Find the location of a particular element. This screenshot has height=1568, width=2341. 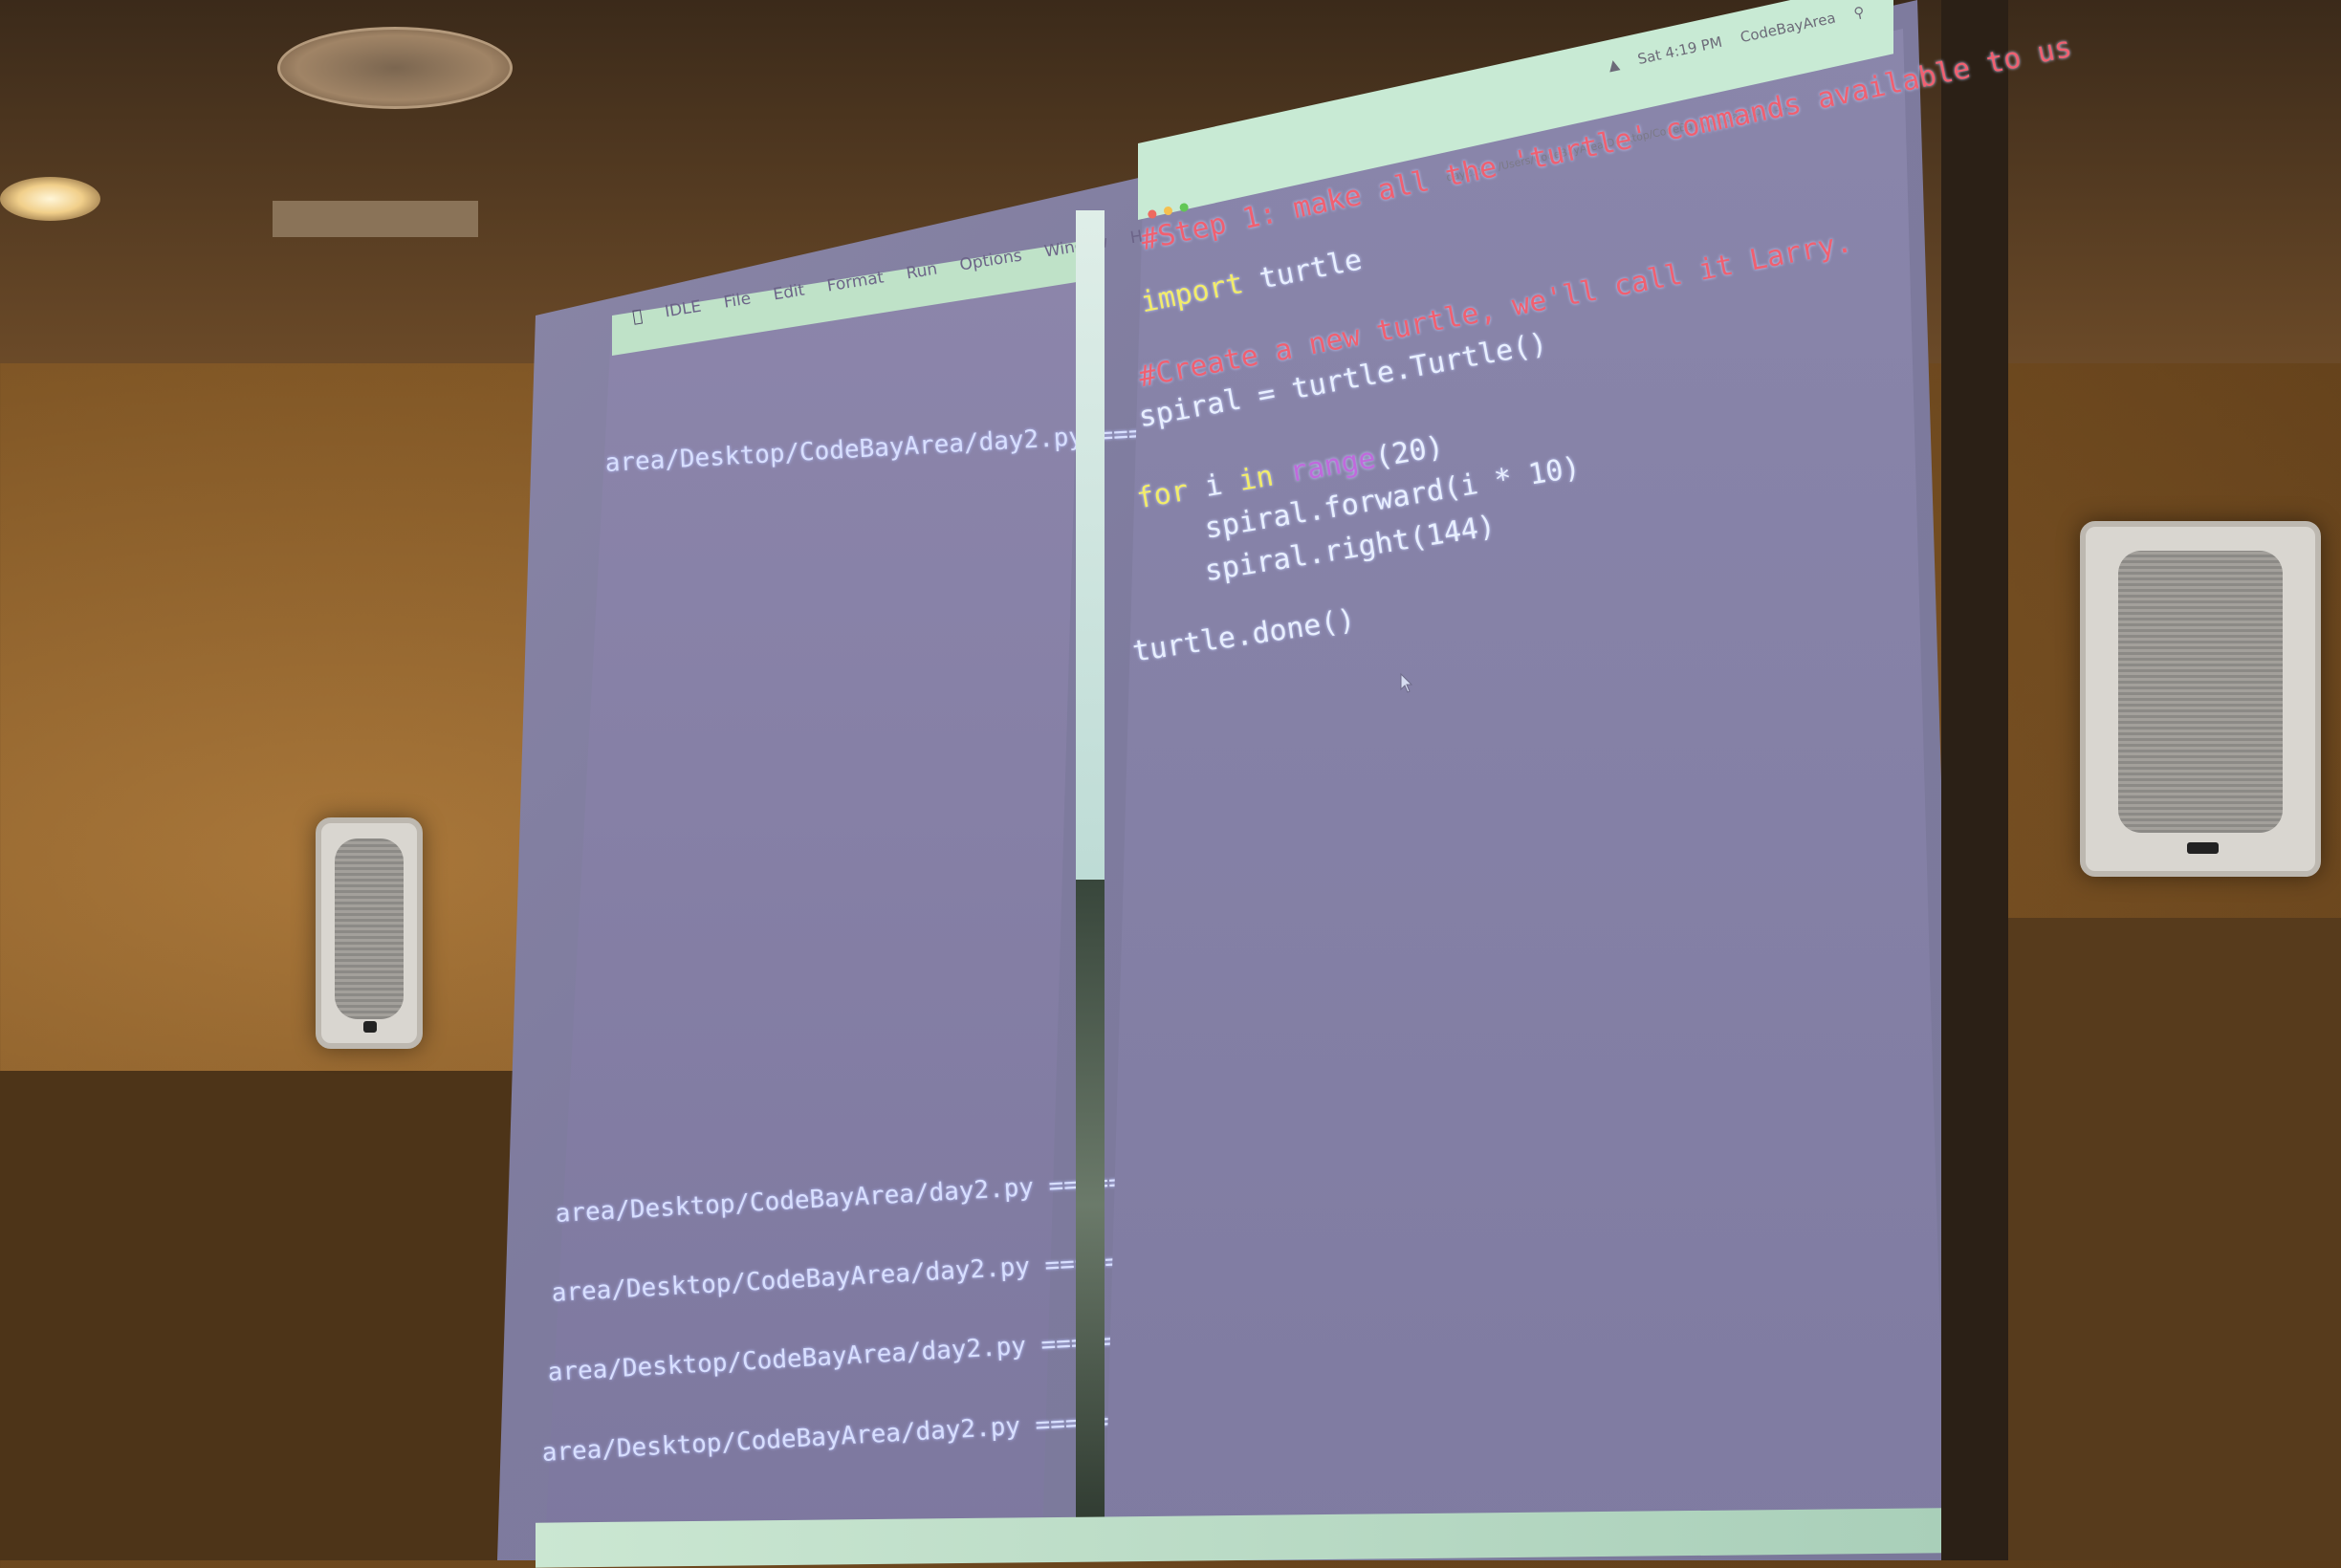

wood-paneling-right is located at coordinates (2170, 1239).